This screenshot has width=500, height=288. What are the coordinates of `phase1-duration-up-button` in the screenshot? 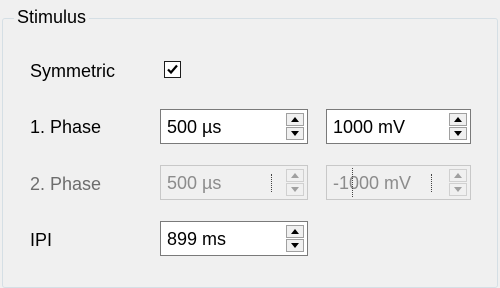 It's located at (295, 119).